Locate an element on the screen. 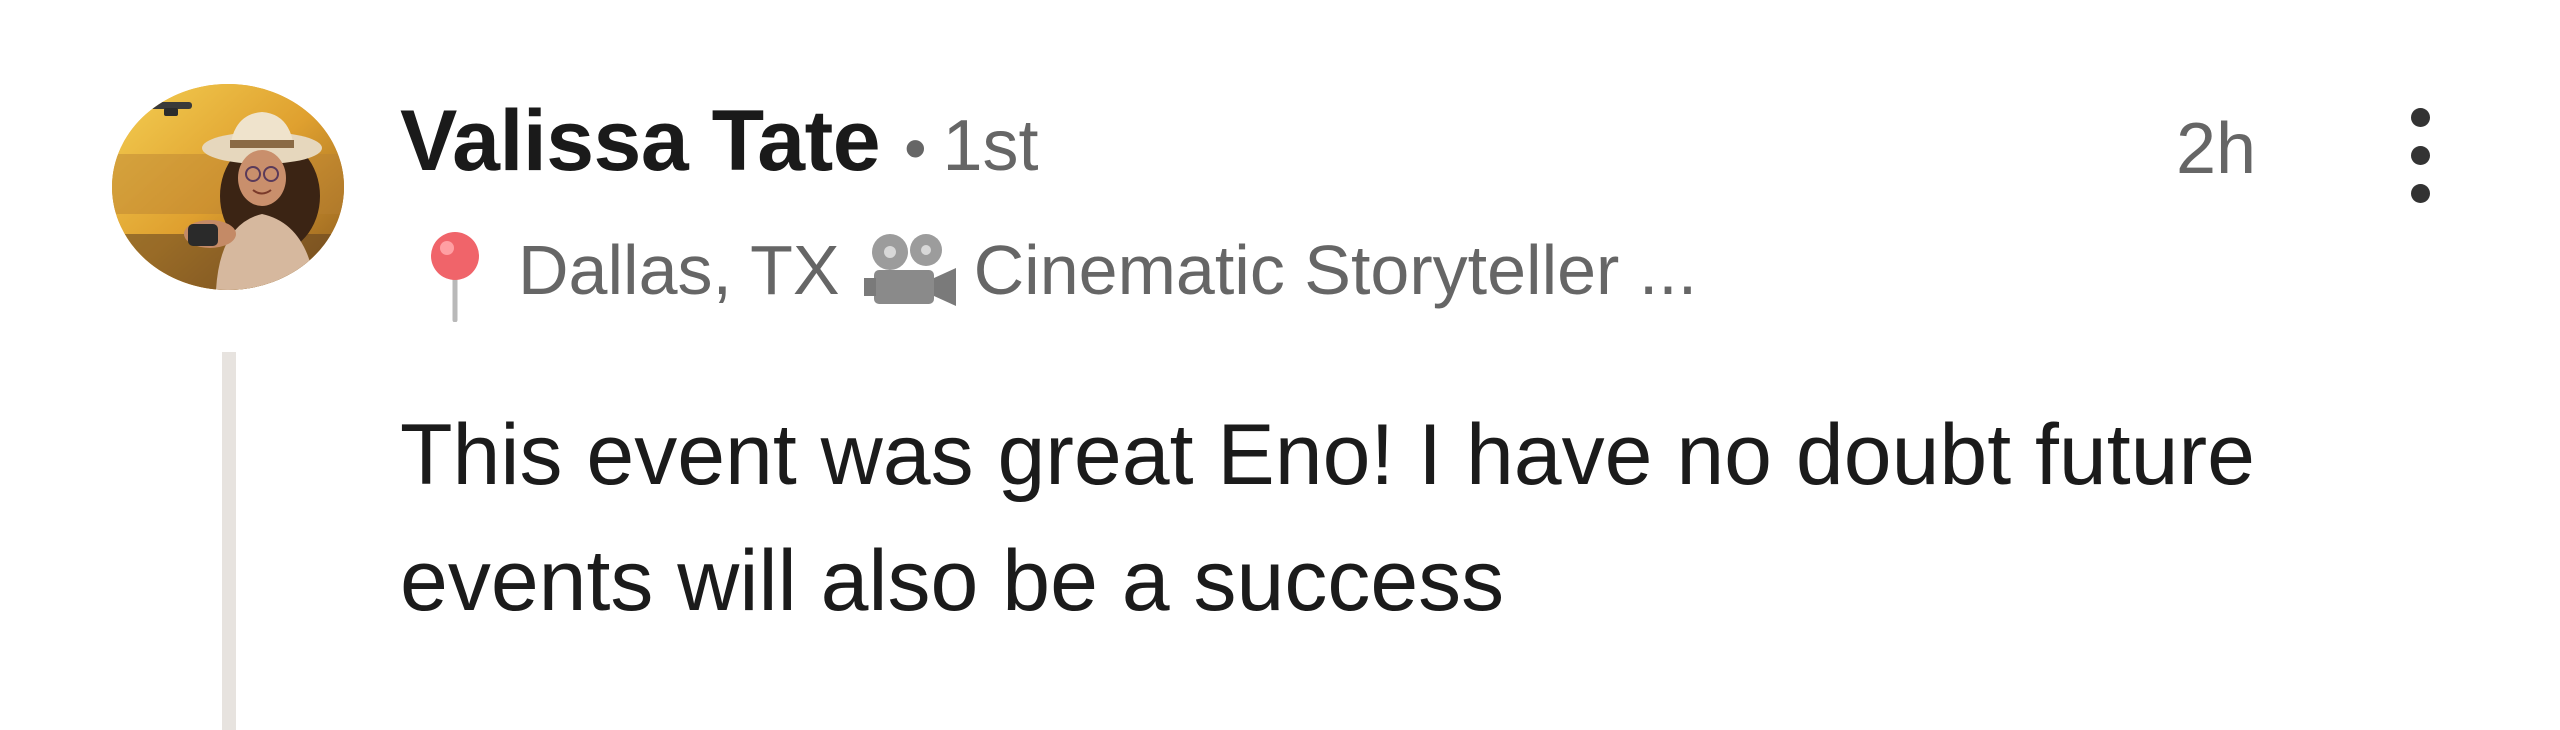  comment-timestamp: 2h is located at coordinates (2216, 149).